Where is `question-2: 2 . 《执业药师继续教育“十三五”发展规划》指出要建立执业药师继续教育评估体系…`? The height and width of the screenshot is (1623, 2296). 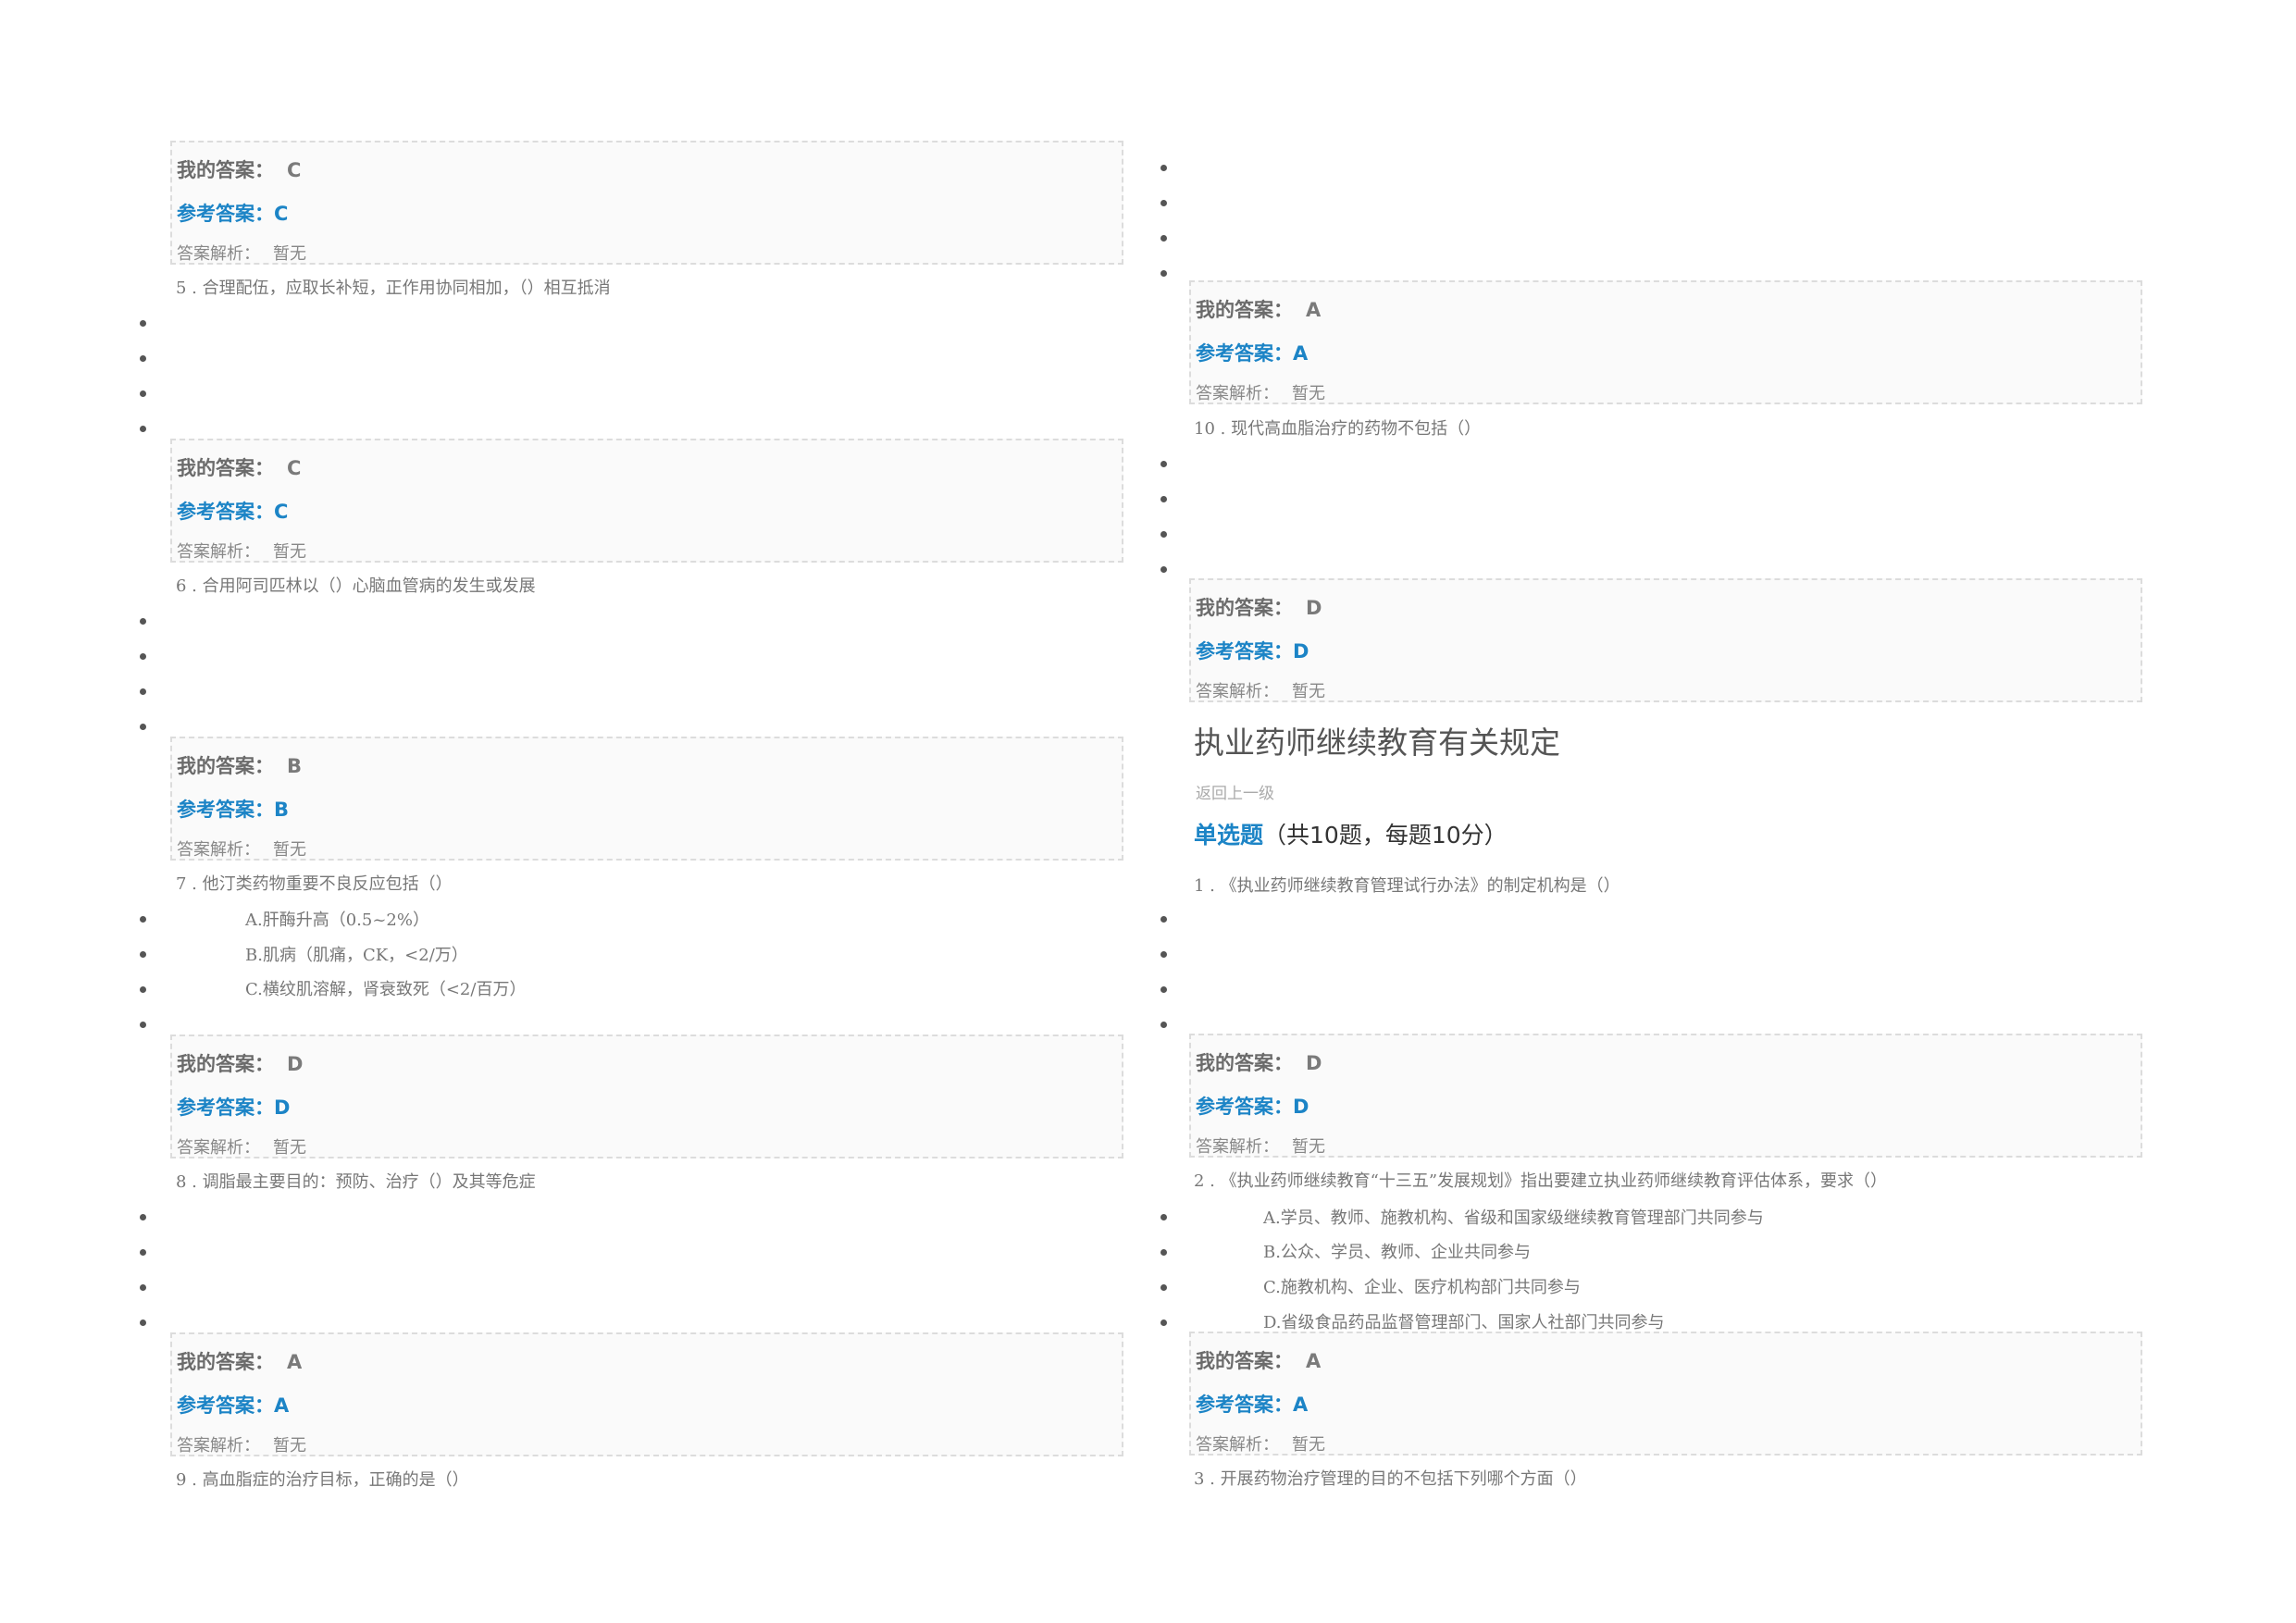 question-2: 2 . 《执业药师继续教育“十三五”发展规划》指出要建立执业药师继续教育评估体系… is located at coordinates (1541, 1181).